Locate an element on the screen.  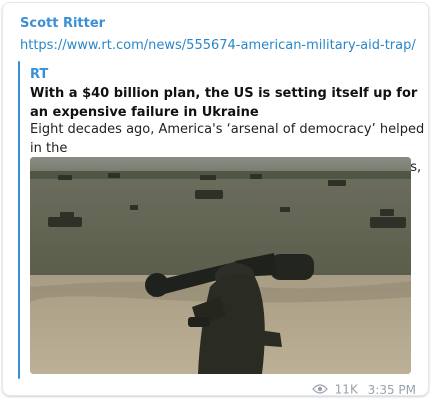
message-meta: 11K 3:35 PM is located at coordinates (363, 389).